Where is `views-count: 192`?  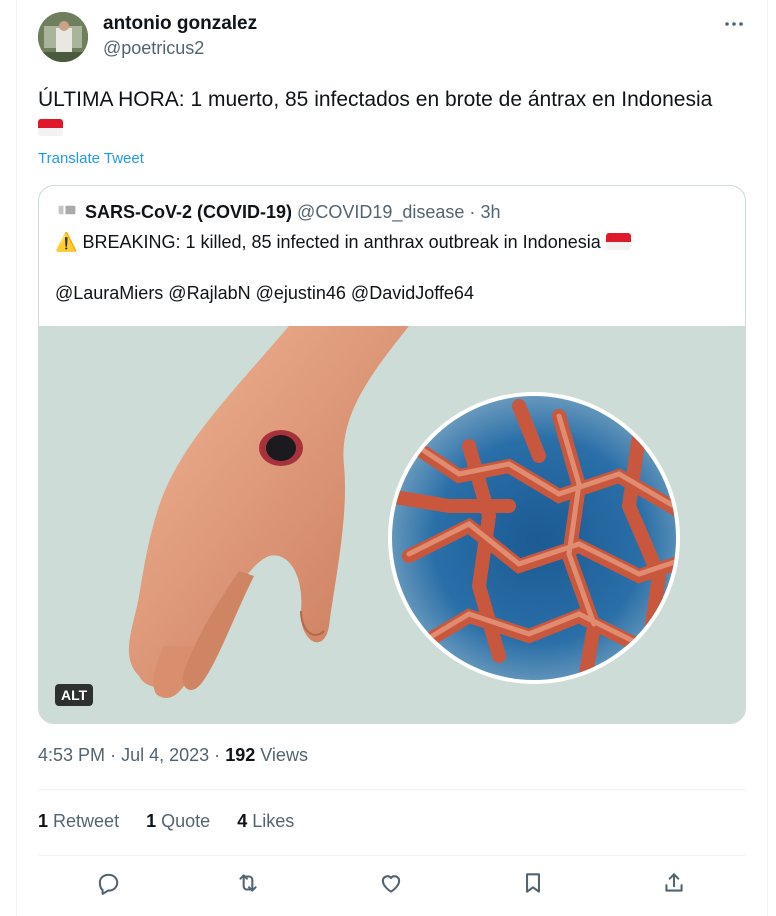 views-count: 192 is located at coordinates (240, 755).